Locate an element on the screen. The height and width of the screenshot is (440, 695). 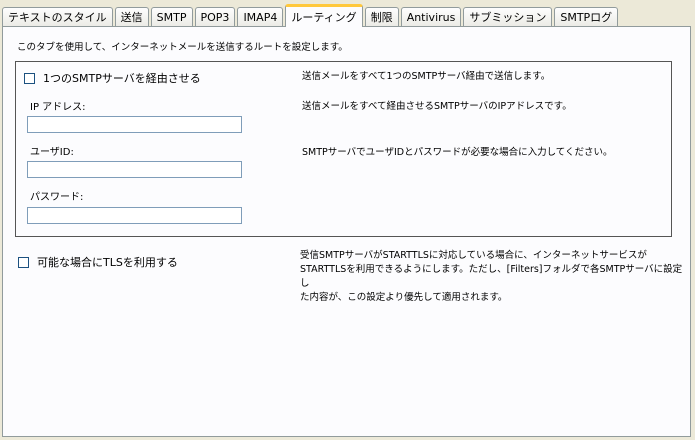
single-smtp-label: 1つのSMTPサーバを経由させる is located at coordinates (122, 78).